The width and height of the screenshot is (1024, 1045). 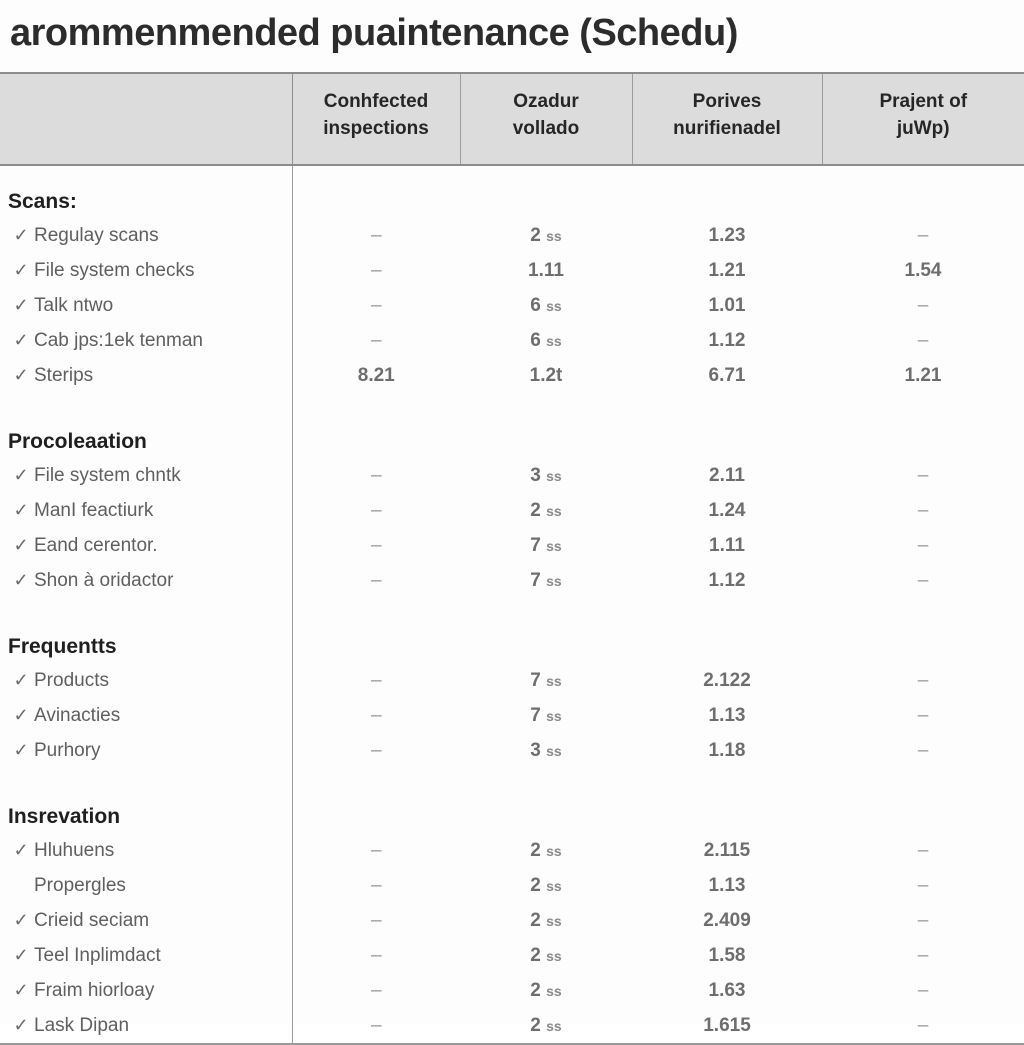 I want to click on table-row: ✓ Crieid seciam – 2 ss 2.409 –, so click(x=512, y=920).